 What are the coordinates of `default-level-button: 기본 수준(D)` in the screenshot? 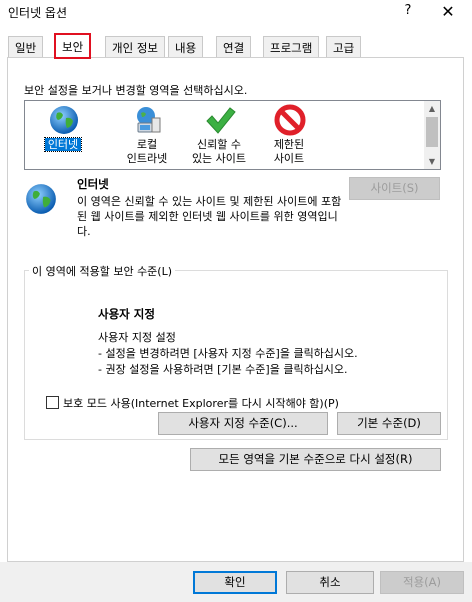 It's located at (389, 423).